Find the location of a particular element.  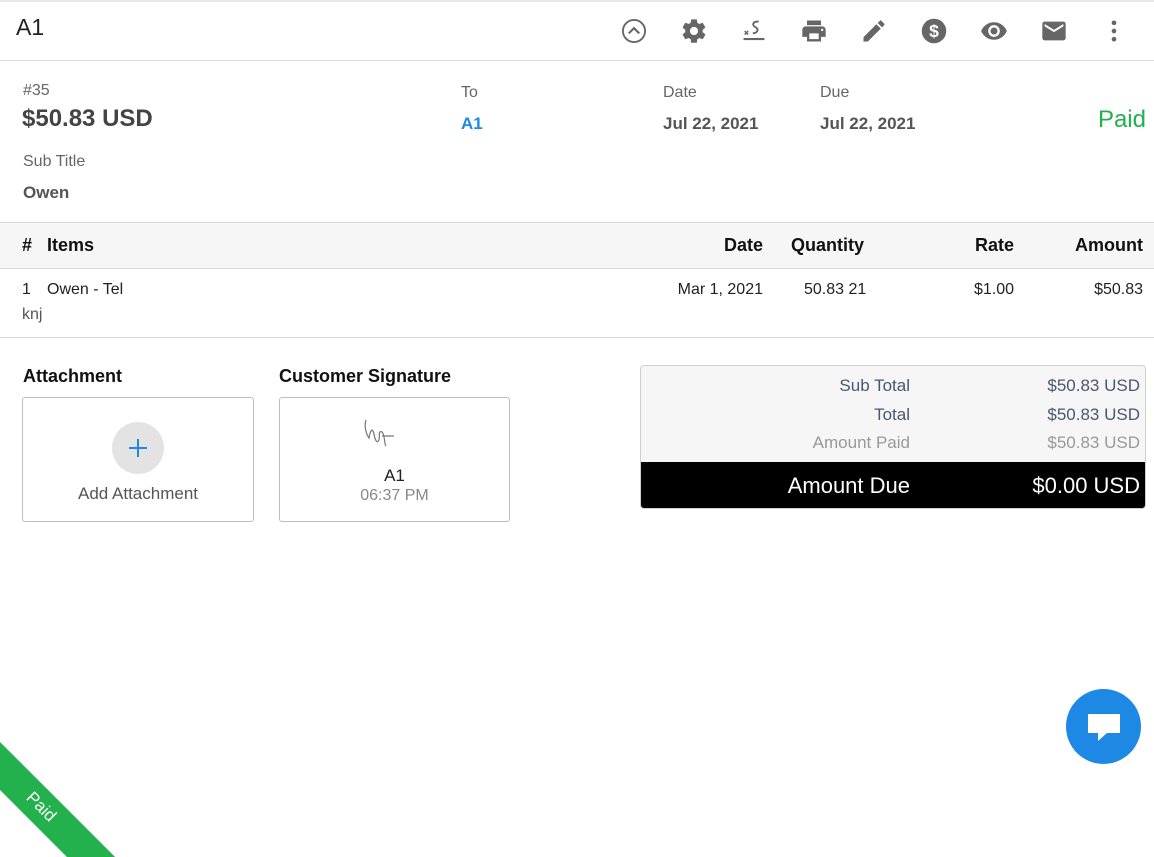

amount-paid-value: $50.83 USD is located at coordinates (1093, 442).